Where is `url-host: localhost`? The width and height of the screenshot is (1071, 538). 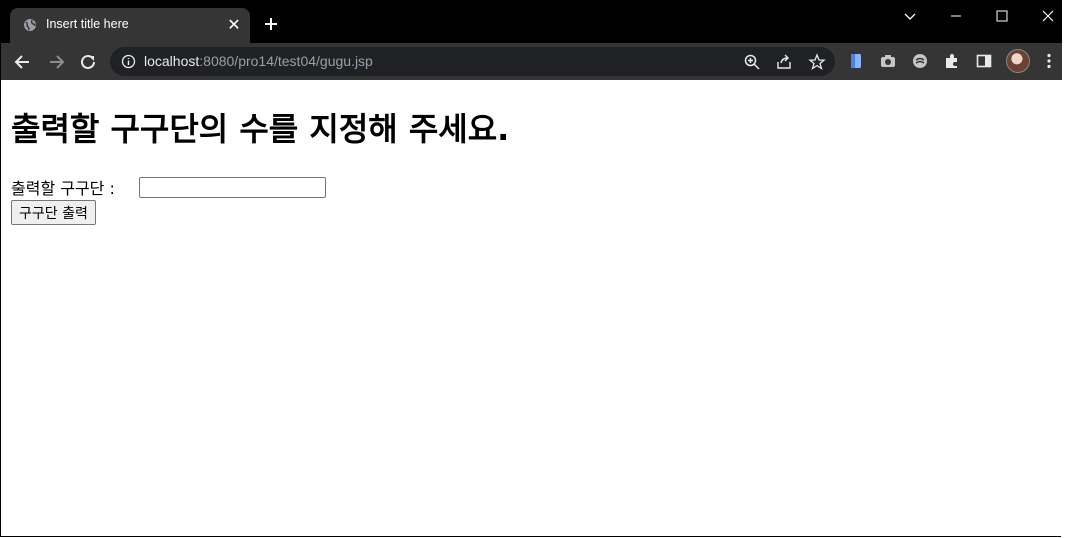
url-host: localhost is located at coordinates (172, 61).